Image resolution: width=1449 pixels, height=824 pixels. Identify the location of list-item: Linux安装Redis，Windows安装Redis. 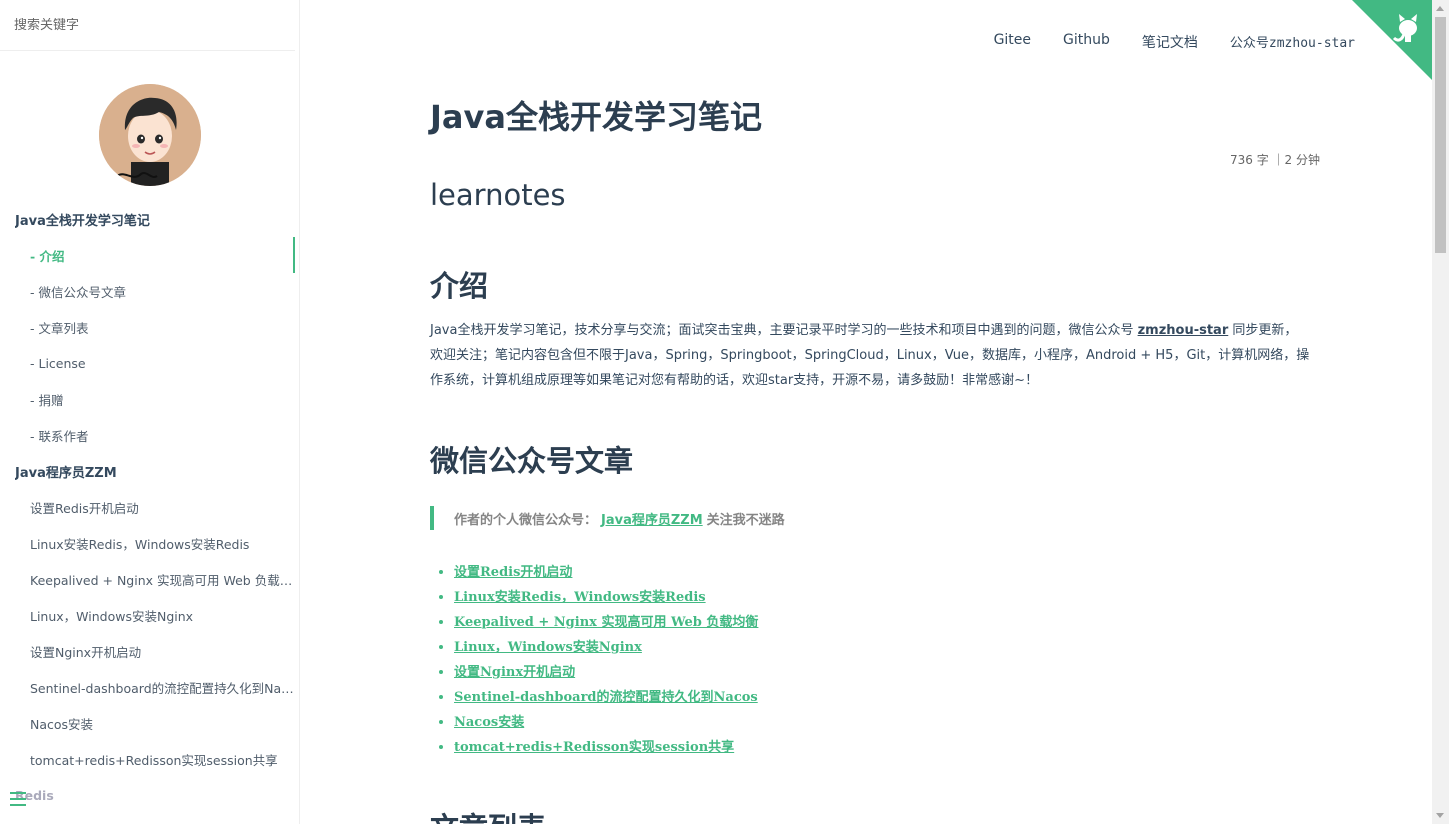
(606, 598).